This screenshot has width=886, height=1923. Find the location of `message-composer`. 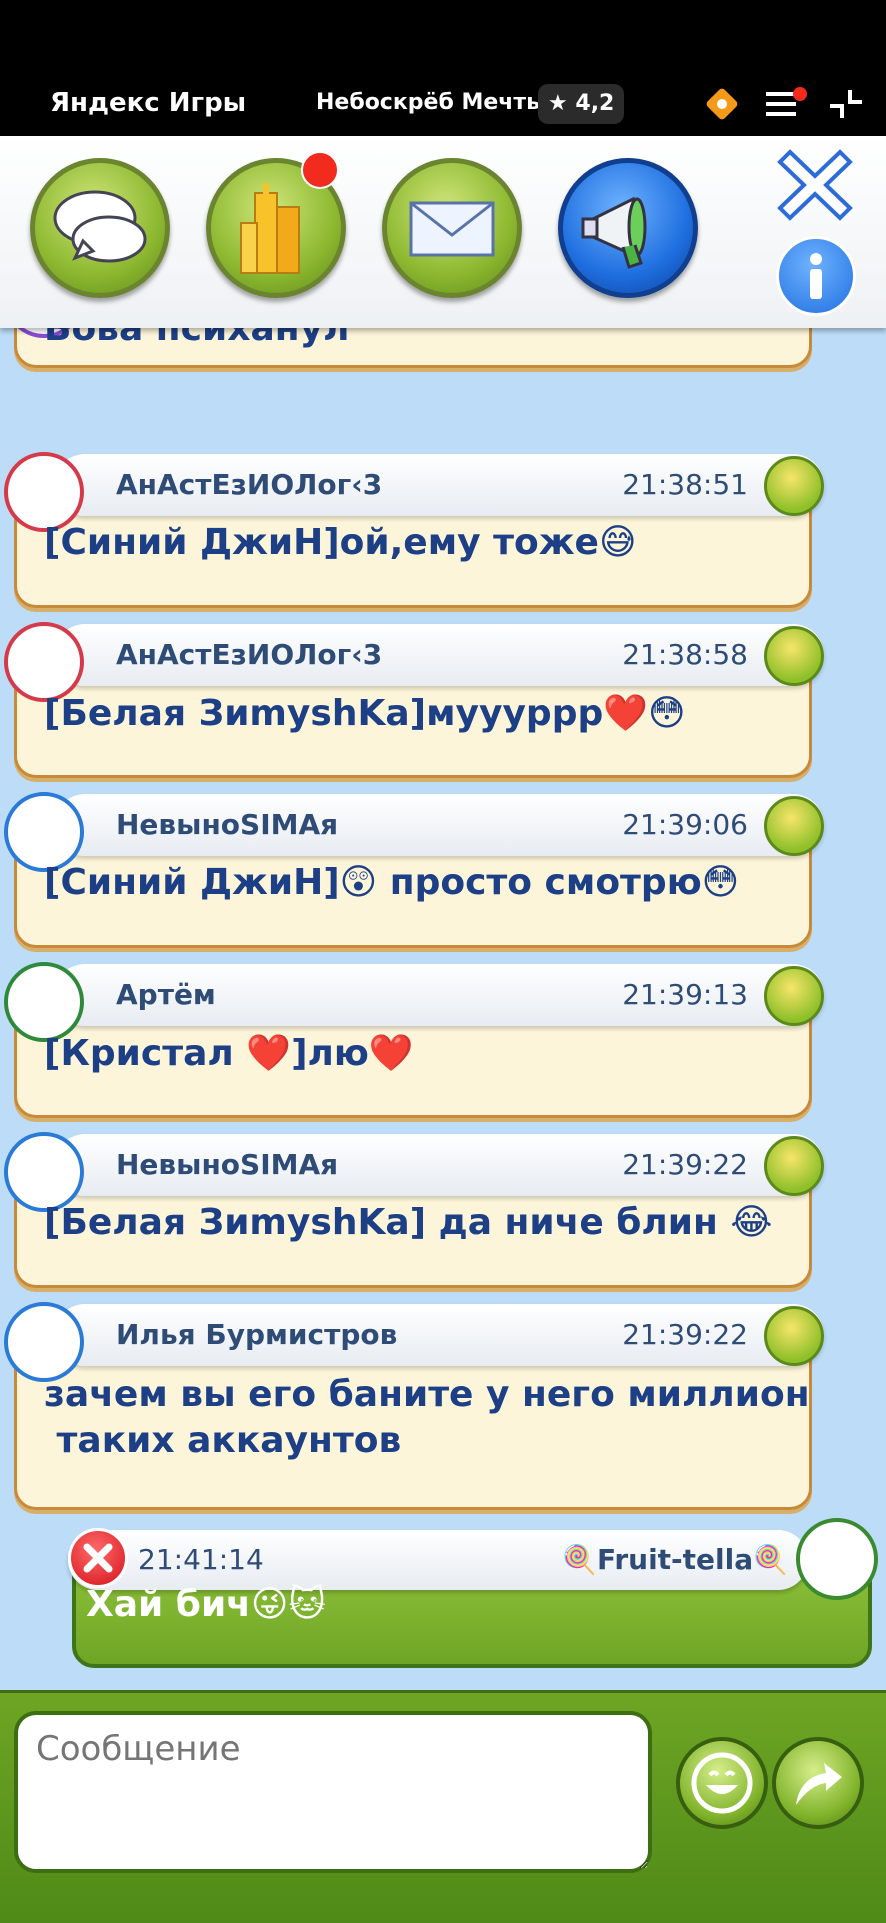

message-composer is located at coordinates (443, 1806).